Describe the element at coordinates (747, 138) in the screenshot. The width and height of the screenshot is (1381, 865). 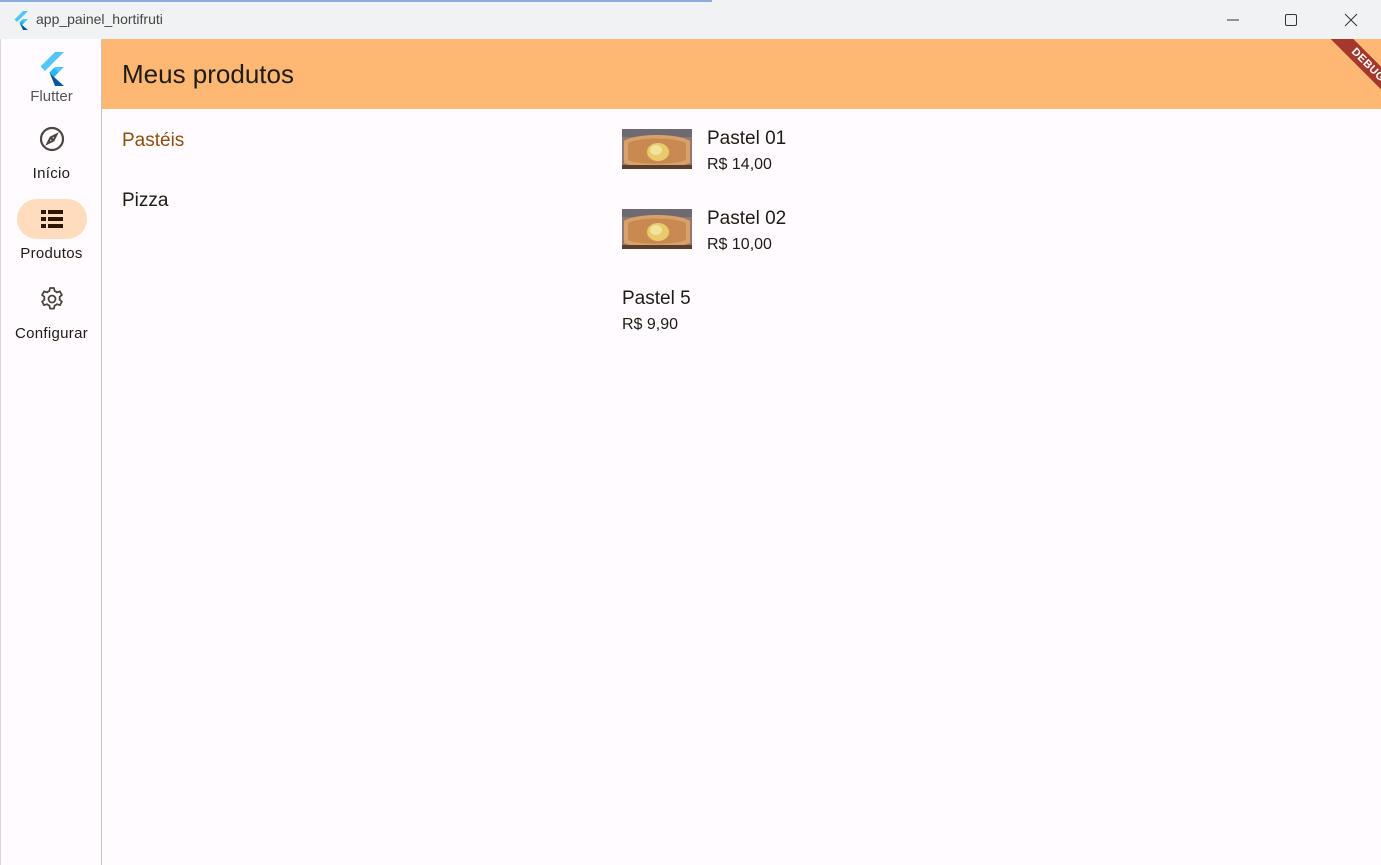
I see `product-name: Pastel 01` at that location.